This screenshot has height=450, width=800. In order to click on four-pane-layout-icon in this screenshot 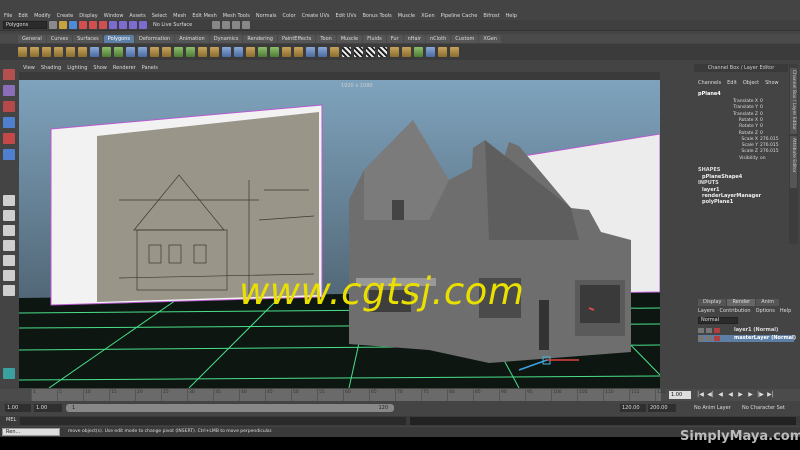, I will do `click(9, 215)`.